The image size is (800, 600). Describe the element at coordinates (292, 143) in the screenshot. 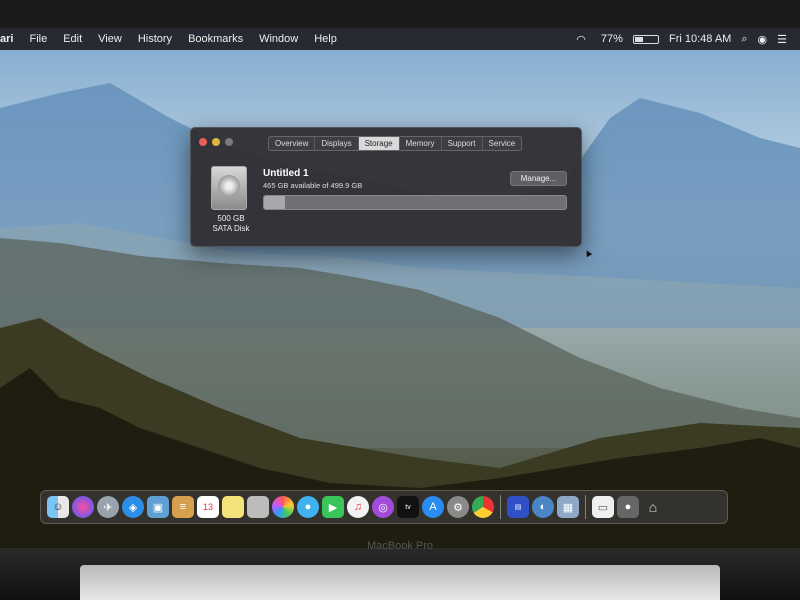

I see `tab-overview: Overview` at that location.